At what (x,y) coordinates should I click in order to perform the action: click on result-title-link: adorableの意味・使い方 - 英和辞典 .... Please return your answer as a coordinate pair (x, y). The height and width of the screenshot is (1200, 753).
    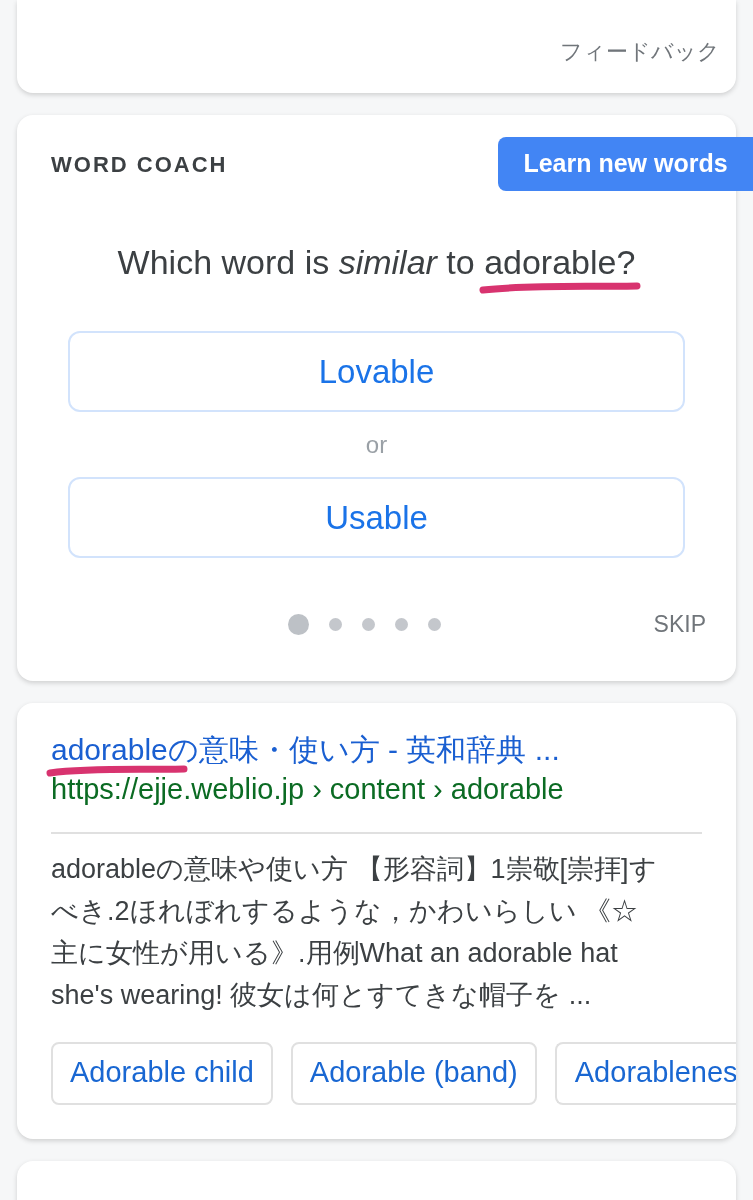
    Looking at the image, I should click on (376, 749).